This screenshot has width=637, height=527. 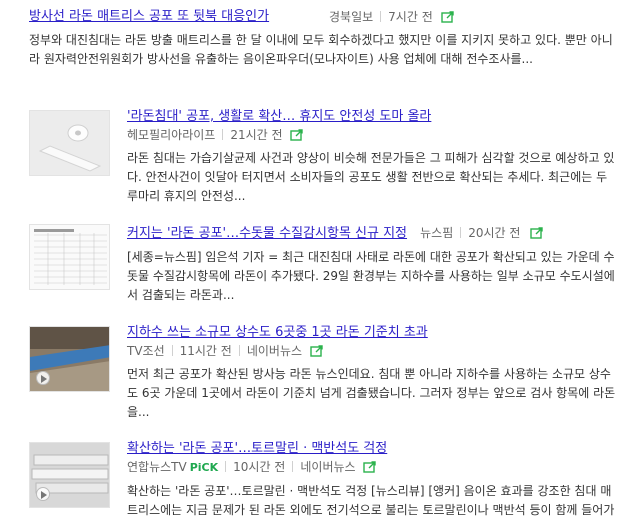 I want to click on news-title-link: 커지는 '라돈 공포'…수돗물 수질감시항목 신규 지정, so click(x=267, y=233).